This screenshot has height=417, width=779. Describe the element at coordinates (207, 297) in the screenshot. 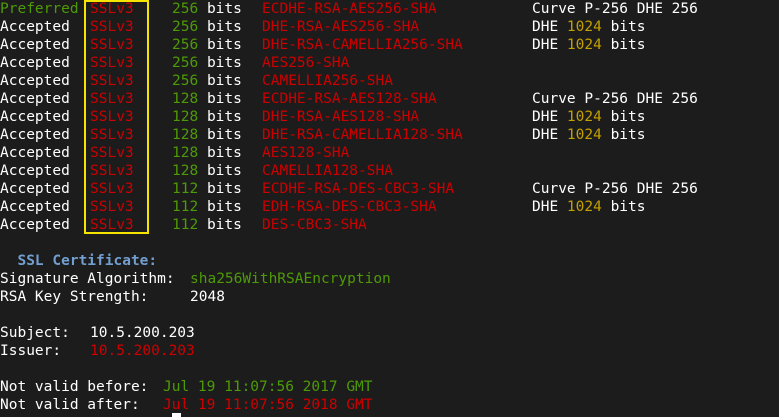

I see `key-strength-value: 2048` at that location.